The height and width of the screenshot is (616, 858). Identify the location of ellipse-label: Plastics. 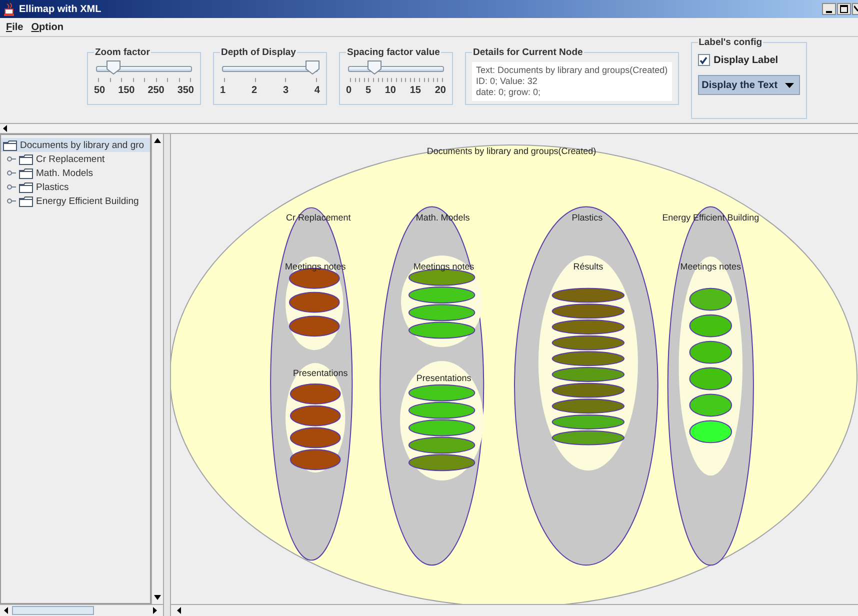
(587, 217).